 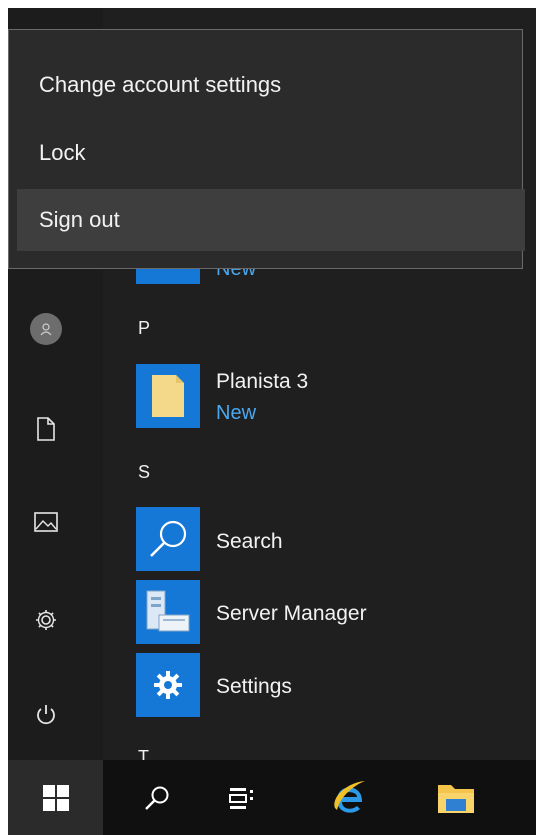 I want to click on settings-icon, so click(x=46, y=620).